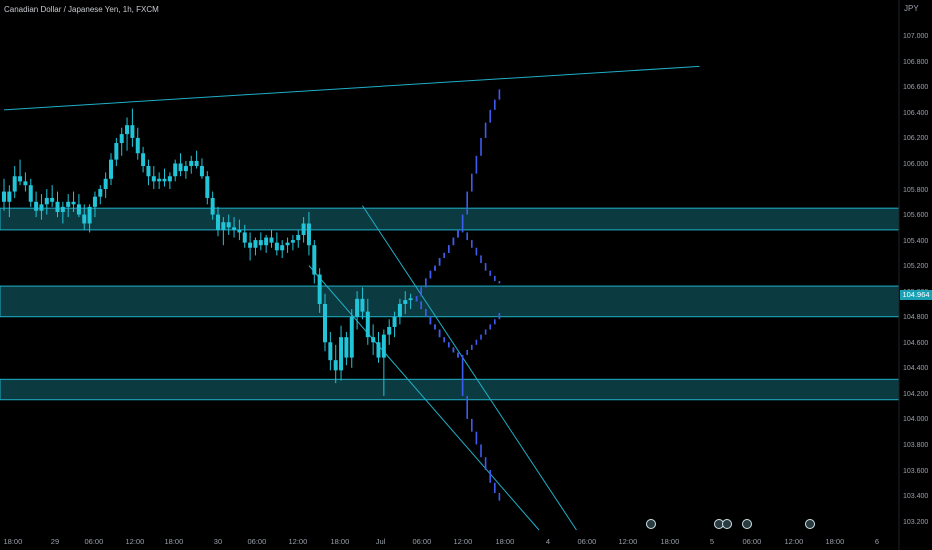 This screenshot has height=550, width=932. What do you see at coordinates (916, 522) in the screenshot?
I see `price-tick-label: 103.200` at bounding box center [916, 522].